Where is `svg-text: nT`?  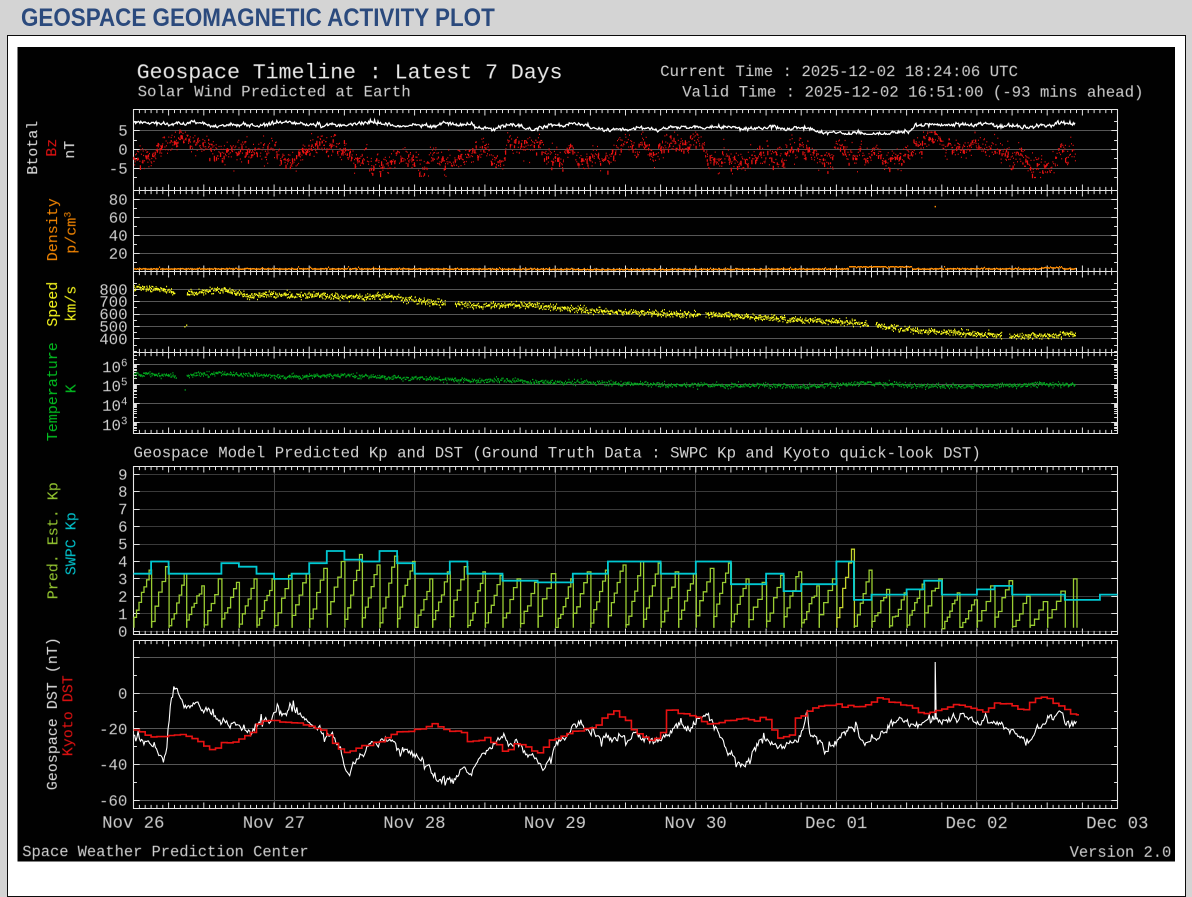
svg-text: nT is located at coordinates (70, 150).